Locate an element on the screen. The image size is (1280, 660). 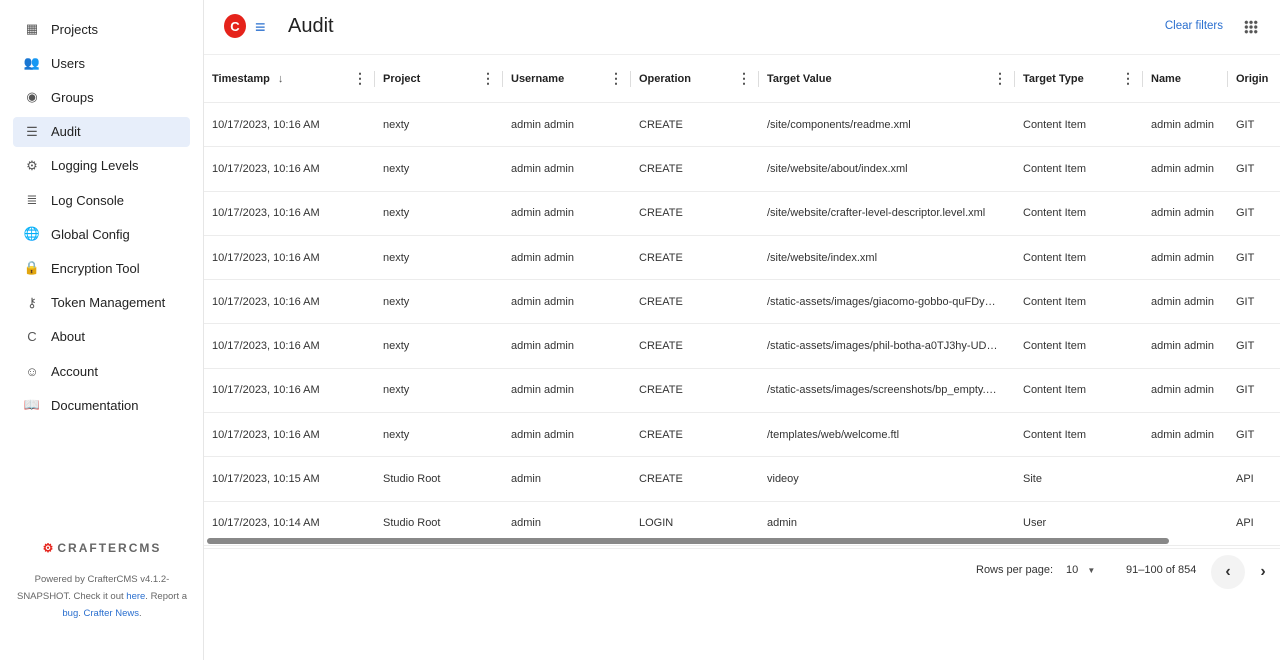
column-header-label: Operation is located at coordinates (665, 78).